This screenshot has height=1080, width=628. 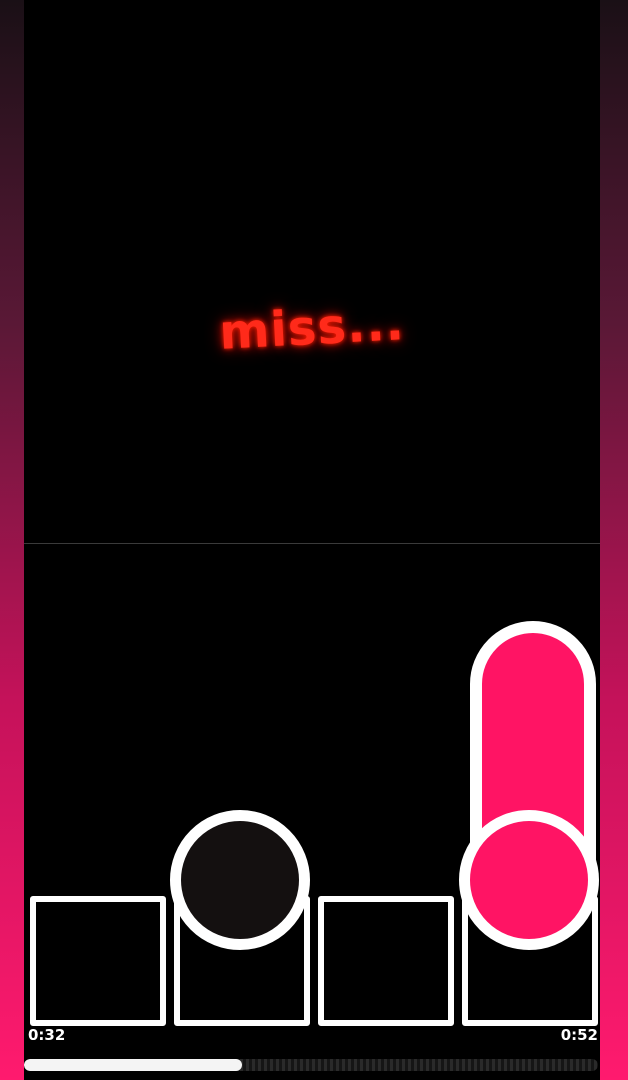 I want to click on elapsed-time: 0:32, so click(x=47, y=1035).